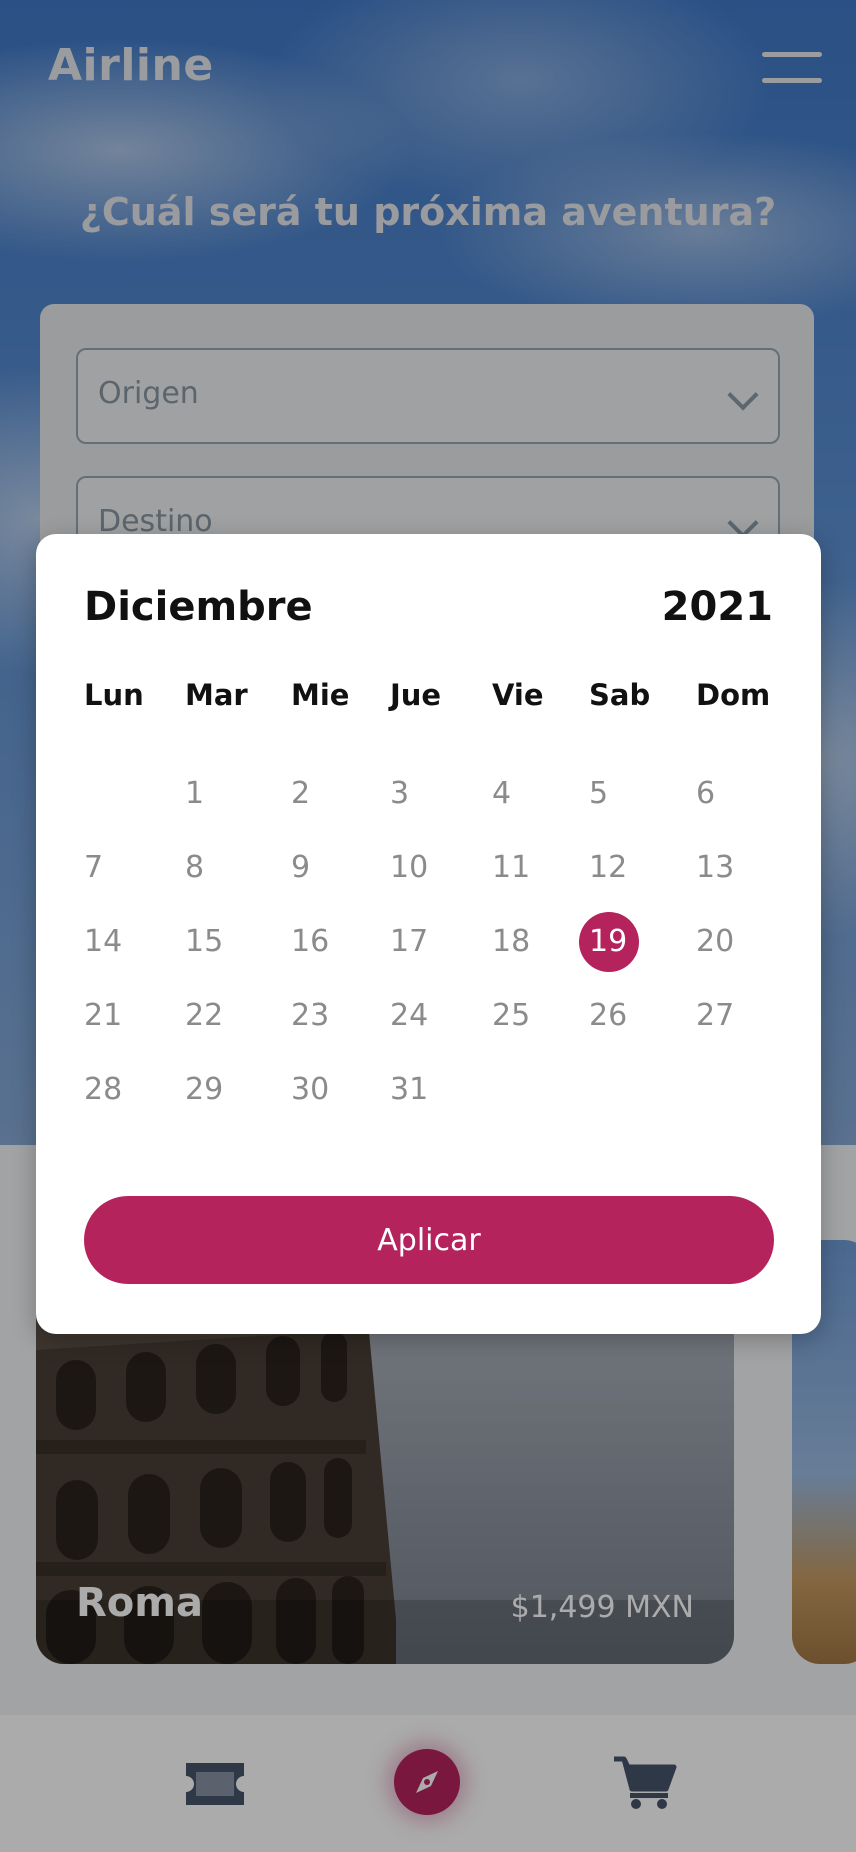 The width and height of the screenshot is (856, 1852). What do you see at coordinates (633, 947) in the screenshot?
I see `calendar-day-selected: 19` at bounding box center [633, 947].